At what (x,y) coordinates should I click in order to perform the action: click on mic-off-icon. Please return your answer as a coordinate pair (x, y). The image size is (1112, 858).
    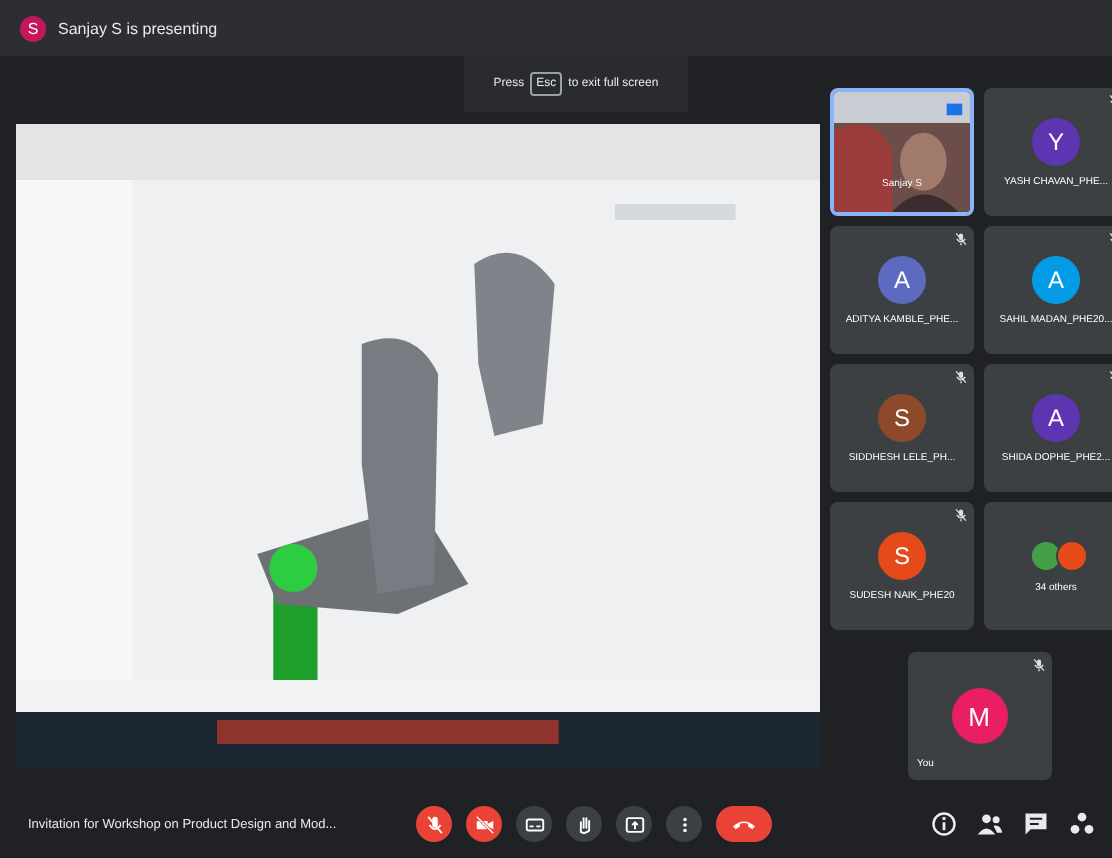
    Looking at the image, I should click on (434, 824).